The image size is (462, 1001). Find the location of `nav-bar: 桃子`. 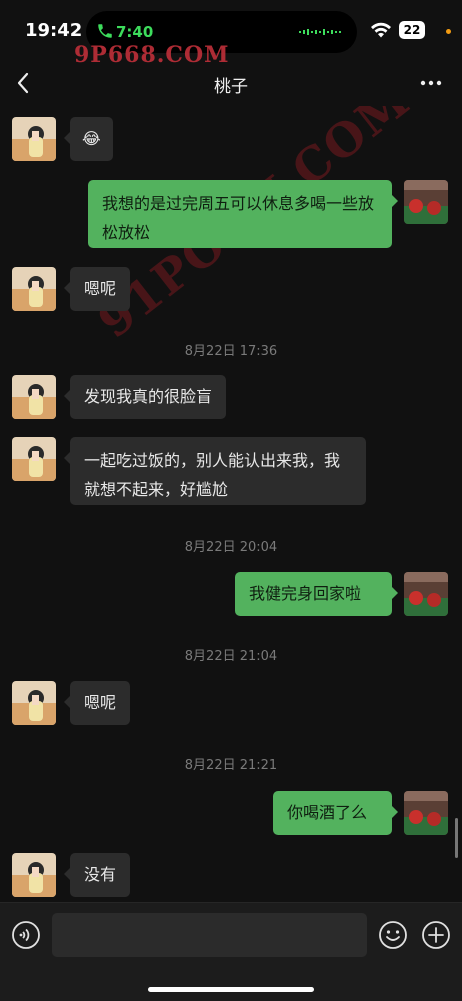

nav-bar: 桃子 is located at coordinates (231, 84).